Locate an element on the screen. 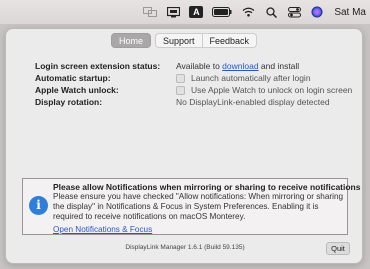 The image size is (370, 269). display-rotation-value: No DisplayLink-enabled display detected is located at coordinates (253, 102).